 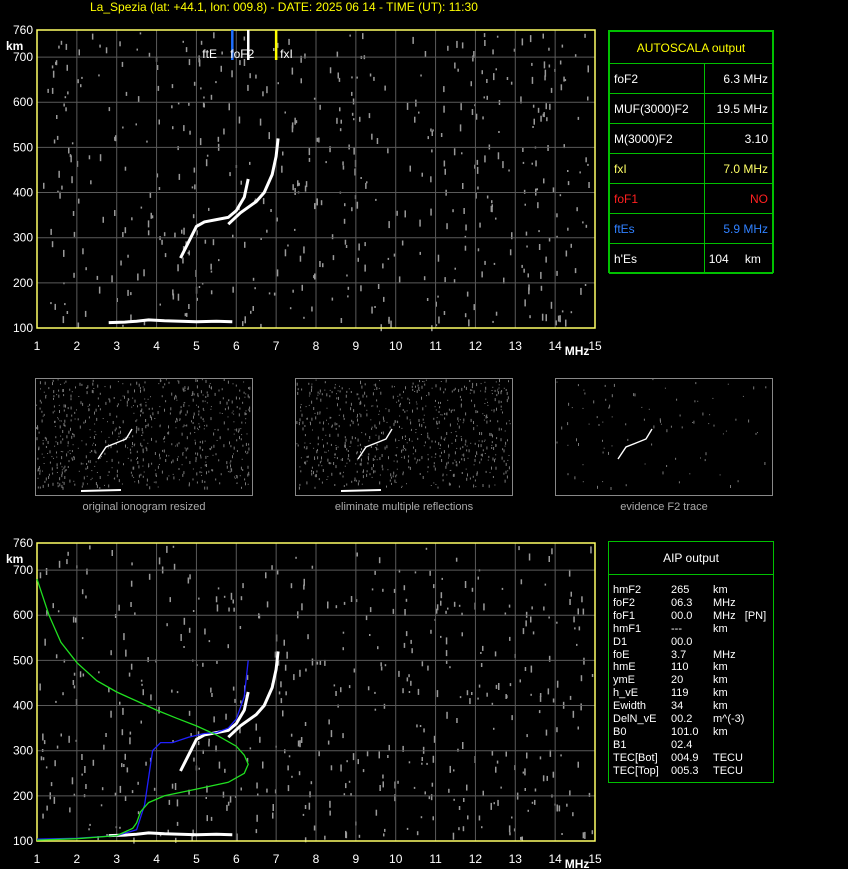 What do you see at coordinates (476, 346) in the screenshot?
I see `x-tick-label: 12` at bounding box center [476, 346].